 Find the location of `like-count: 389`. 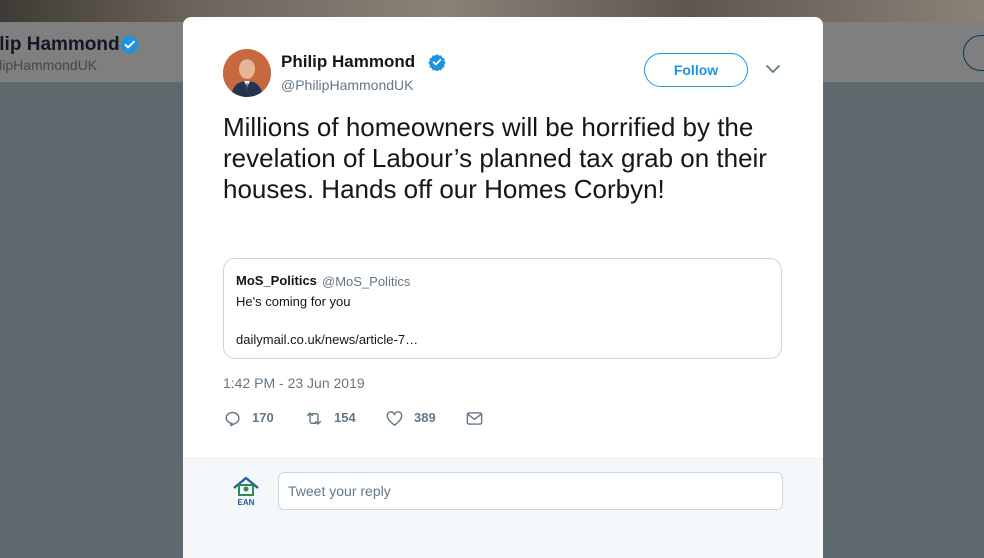

like-count: 389 is located at coordinates (425, 417).